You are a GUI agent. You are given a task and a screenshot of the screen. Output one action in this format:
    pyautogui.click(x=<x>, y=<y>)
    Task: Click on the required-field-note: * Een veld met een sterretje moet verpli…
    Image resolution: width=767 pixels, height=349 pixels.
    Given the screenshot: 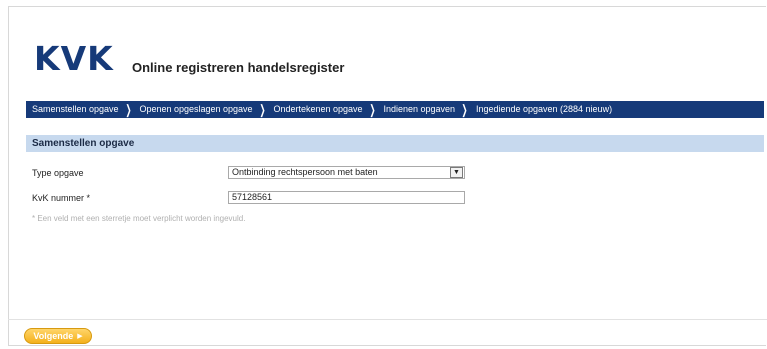 What is the action you would take?
    pyautogui.click(x=139, y=218)
    